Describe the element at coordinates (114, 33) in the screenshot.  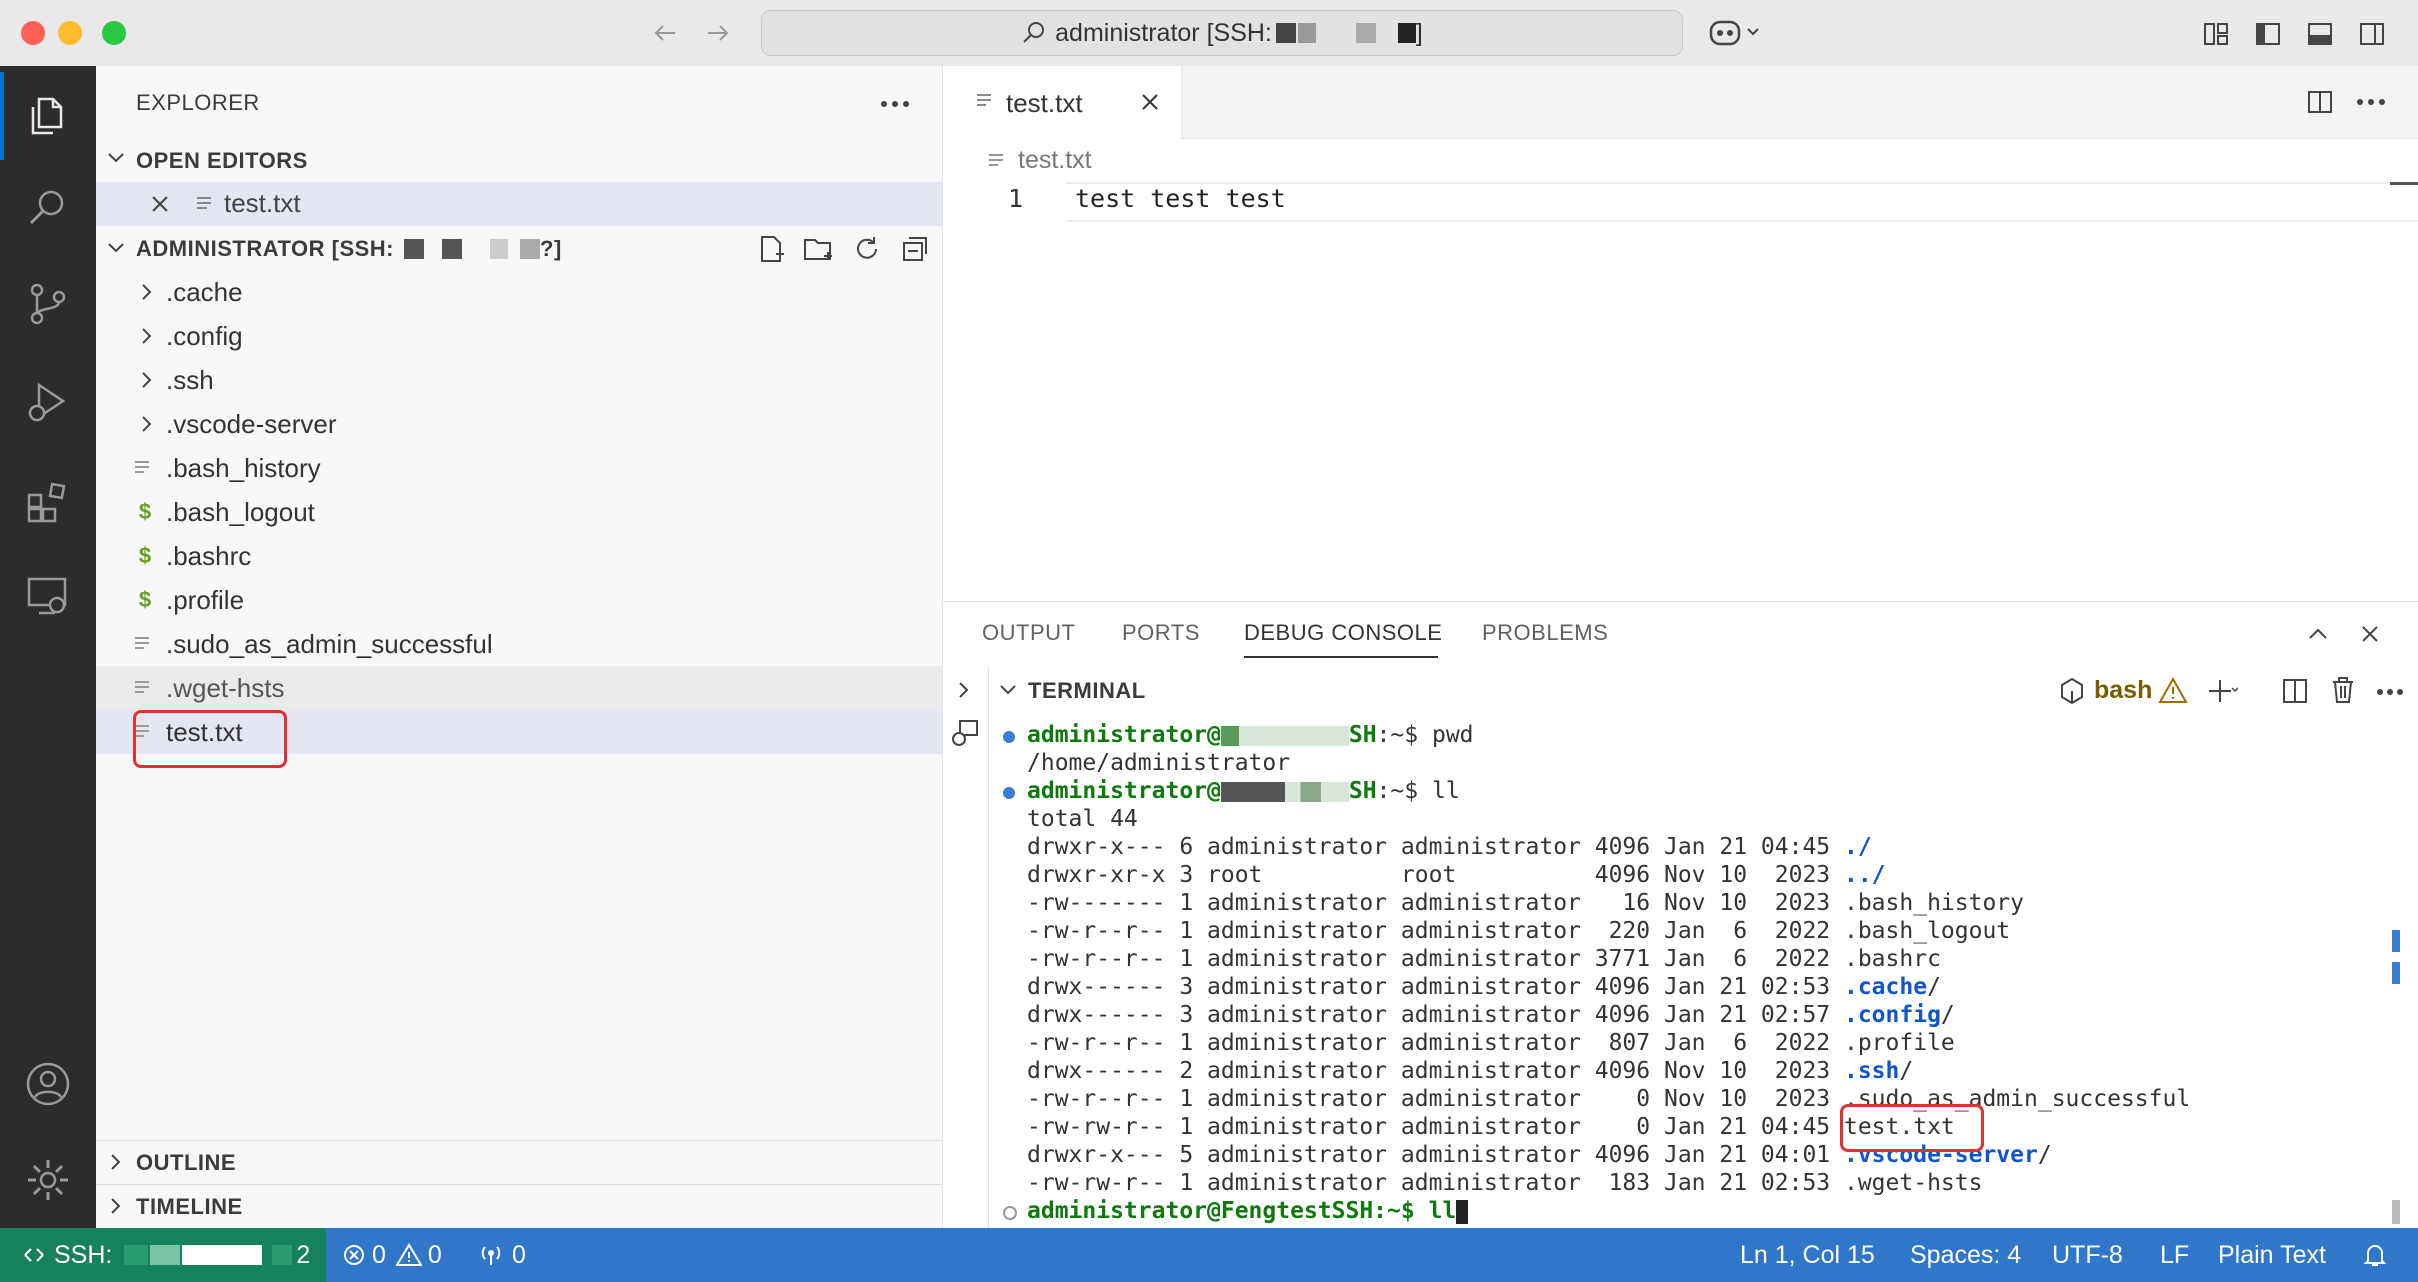
I see `maximize-window-button` at that location.